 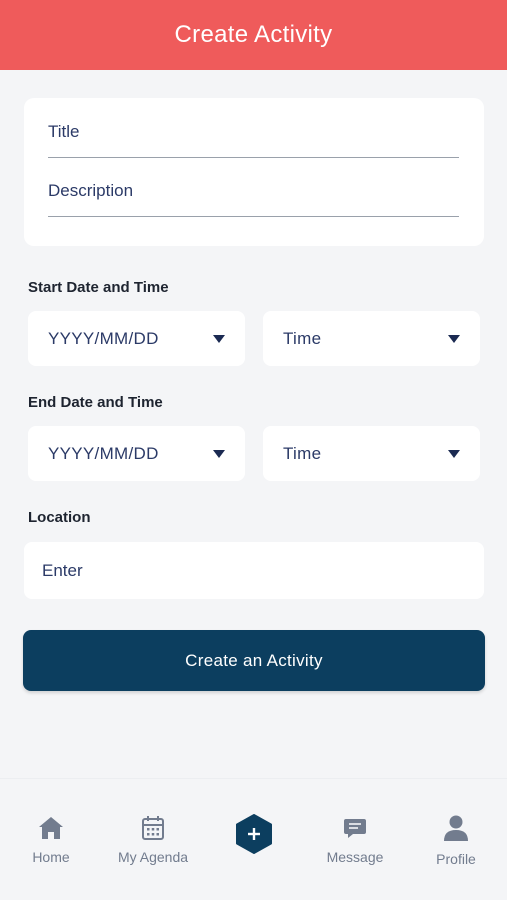 I want to click on home-icon, so click(x=51, y=828).